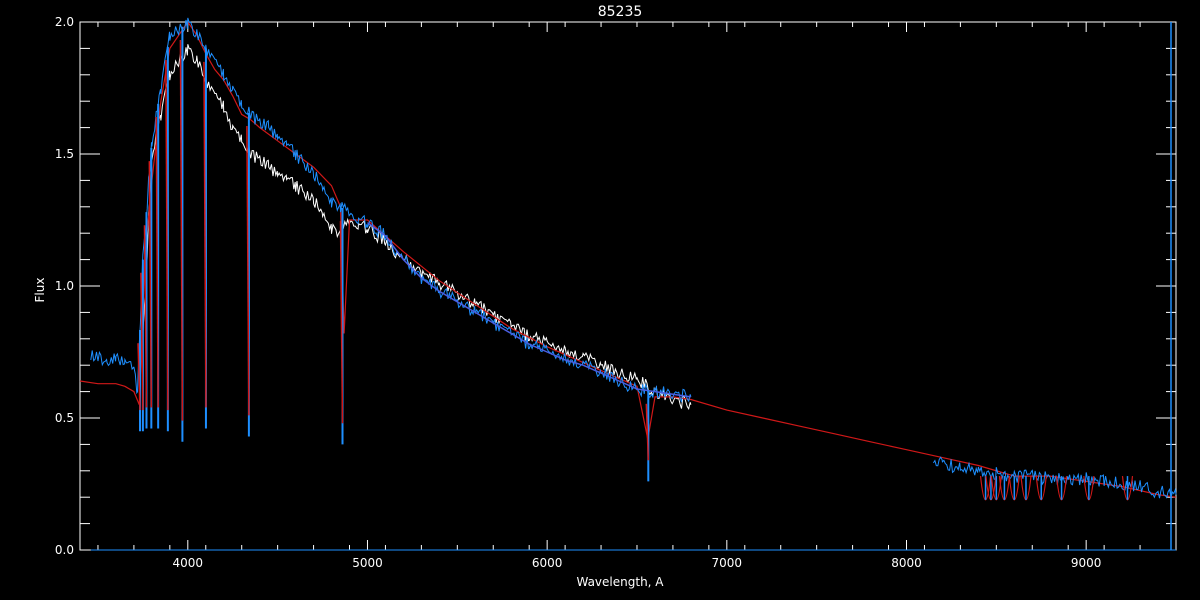 The image size is (1200, 600). Describe the element at coordinates (64, 286) in the screenshot. I see `y-tick-label: 1.0` at that location.